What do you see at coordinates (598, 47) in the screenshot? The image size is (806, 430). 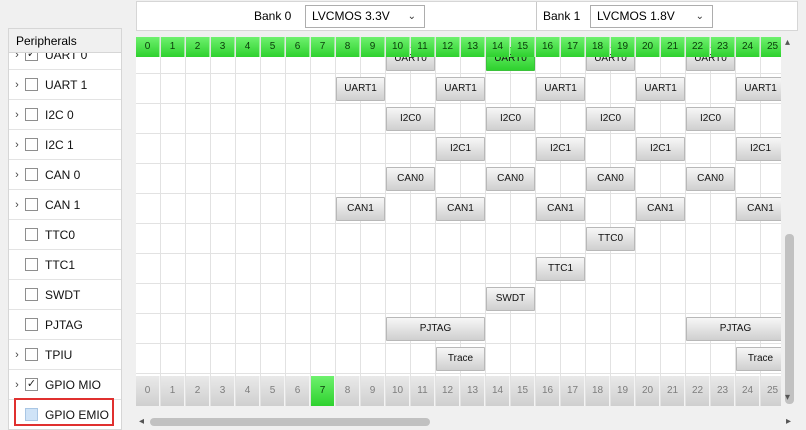 I see `pin-header-cell: 18` at bounding box center [598, 47].